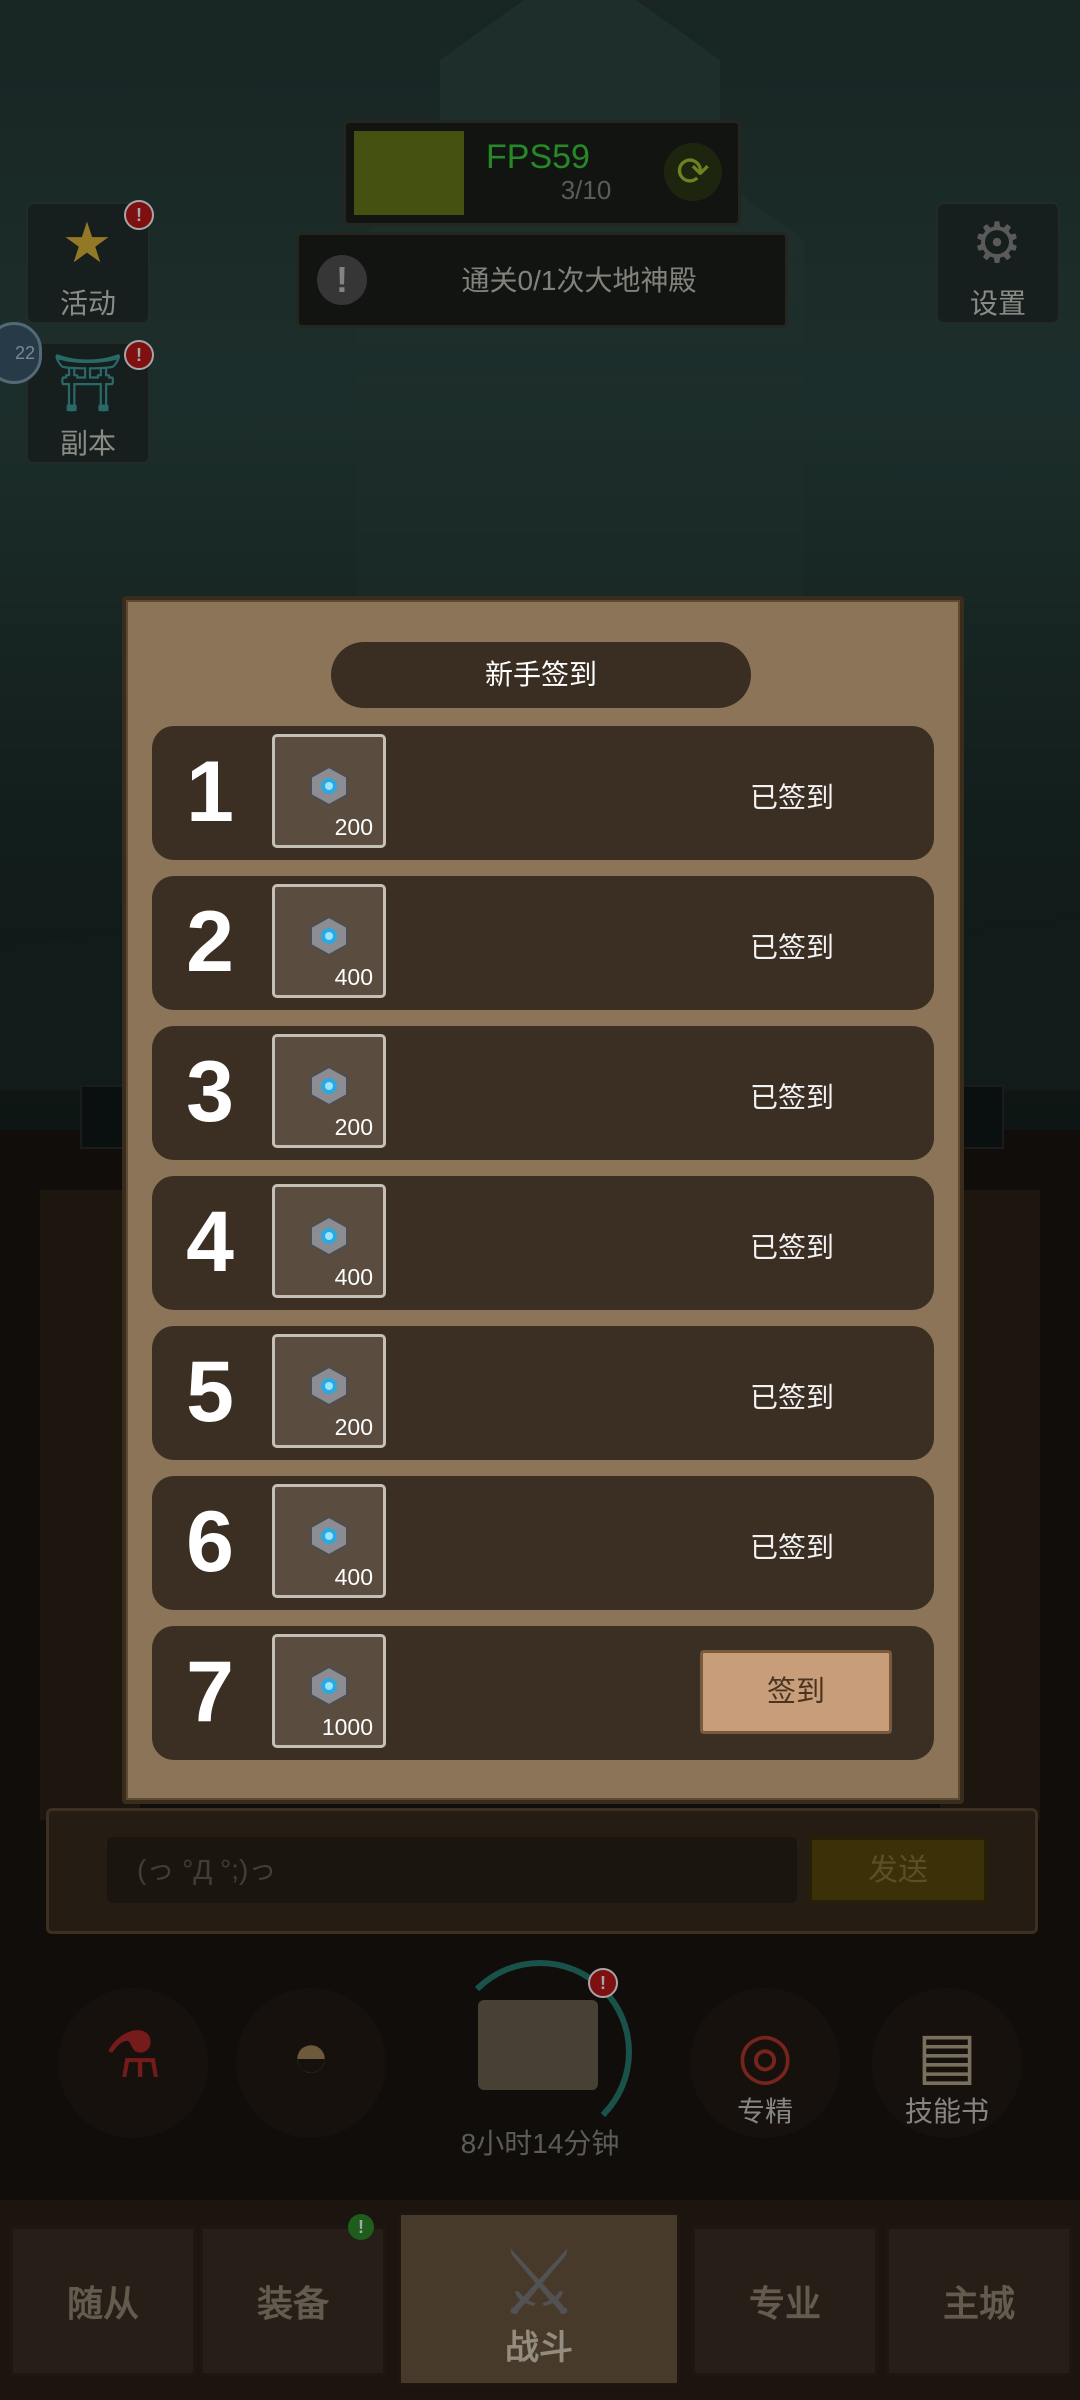 Image resolution: width=1080 pixels, height=2400 pixels. Describe the element at coordinates (210, 942) in the screenshot. I see `day-number: 2` at that location.